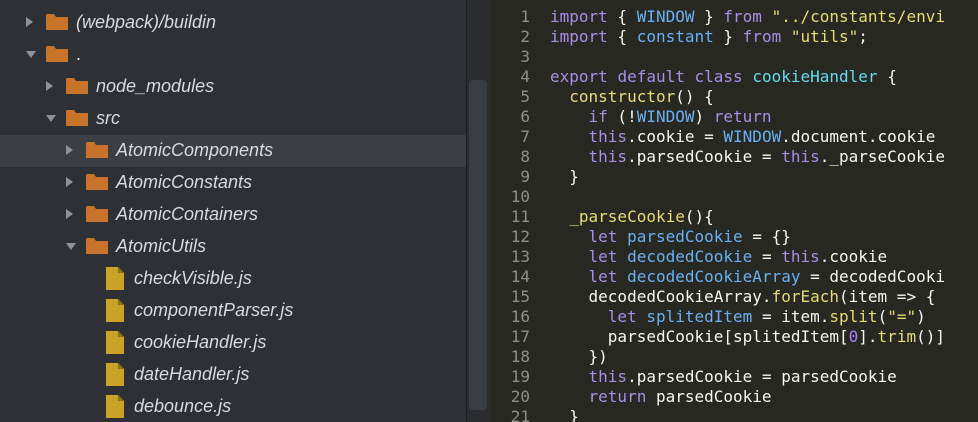 The image size is (978, 422). What do you see at coordinates (520, 236) in the screenshot?
I see `line-number: 12` at bounding box center [520, 236].